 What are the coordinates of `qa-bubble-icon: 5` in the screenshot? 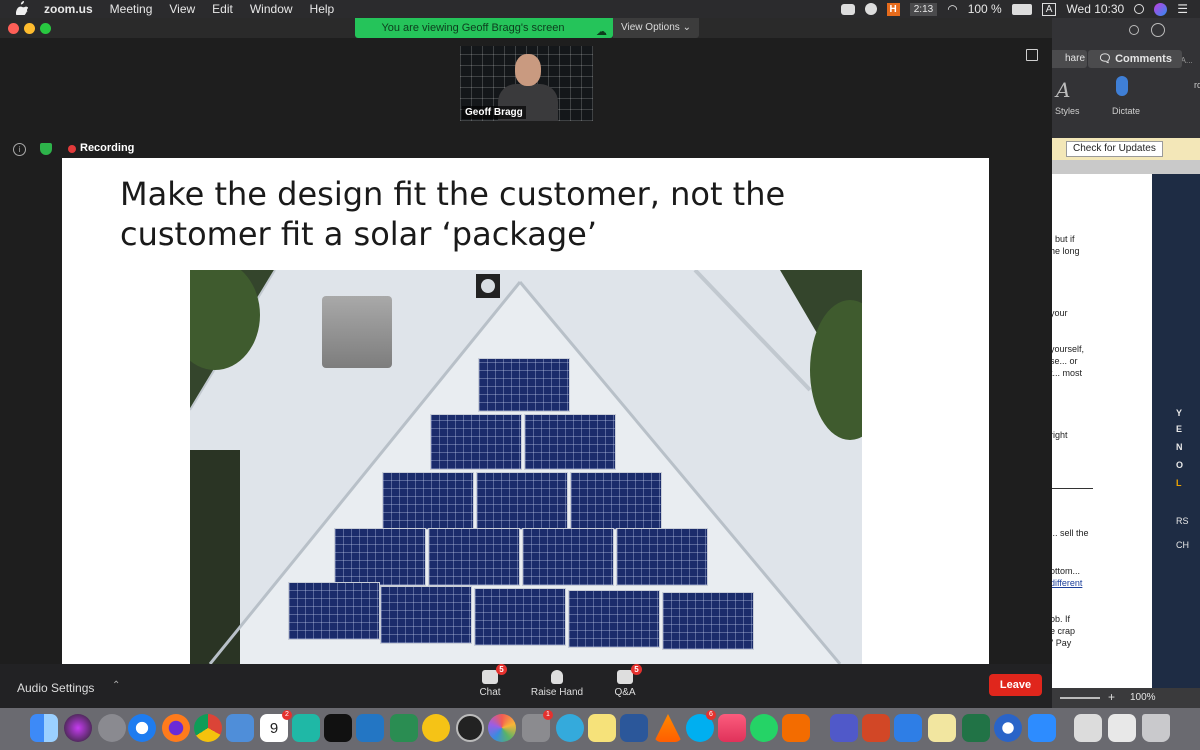 It's located at (629, 674).